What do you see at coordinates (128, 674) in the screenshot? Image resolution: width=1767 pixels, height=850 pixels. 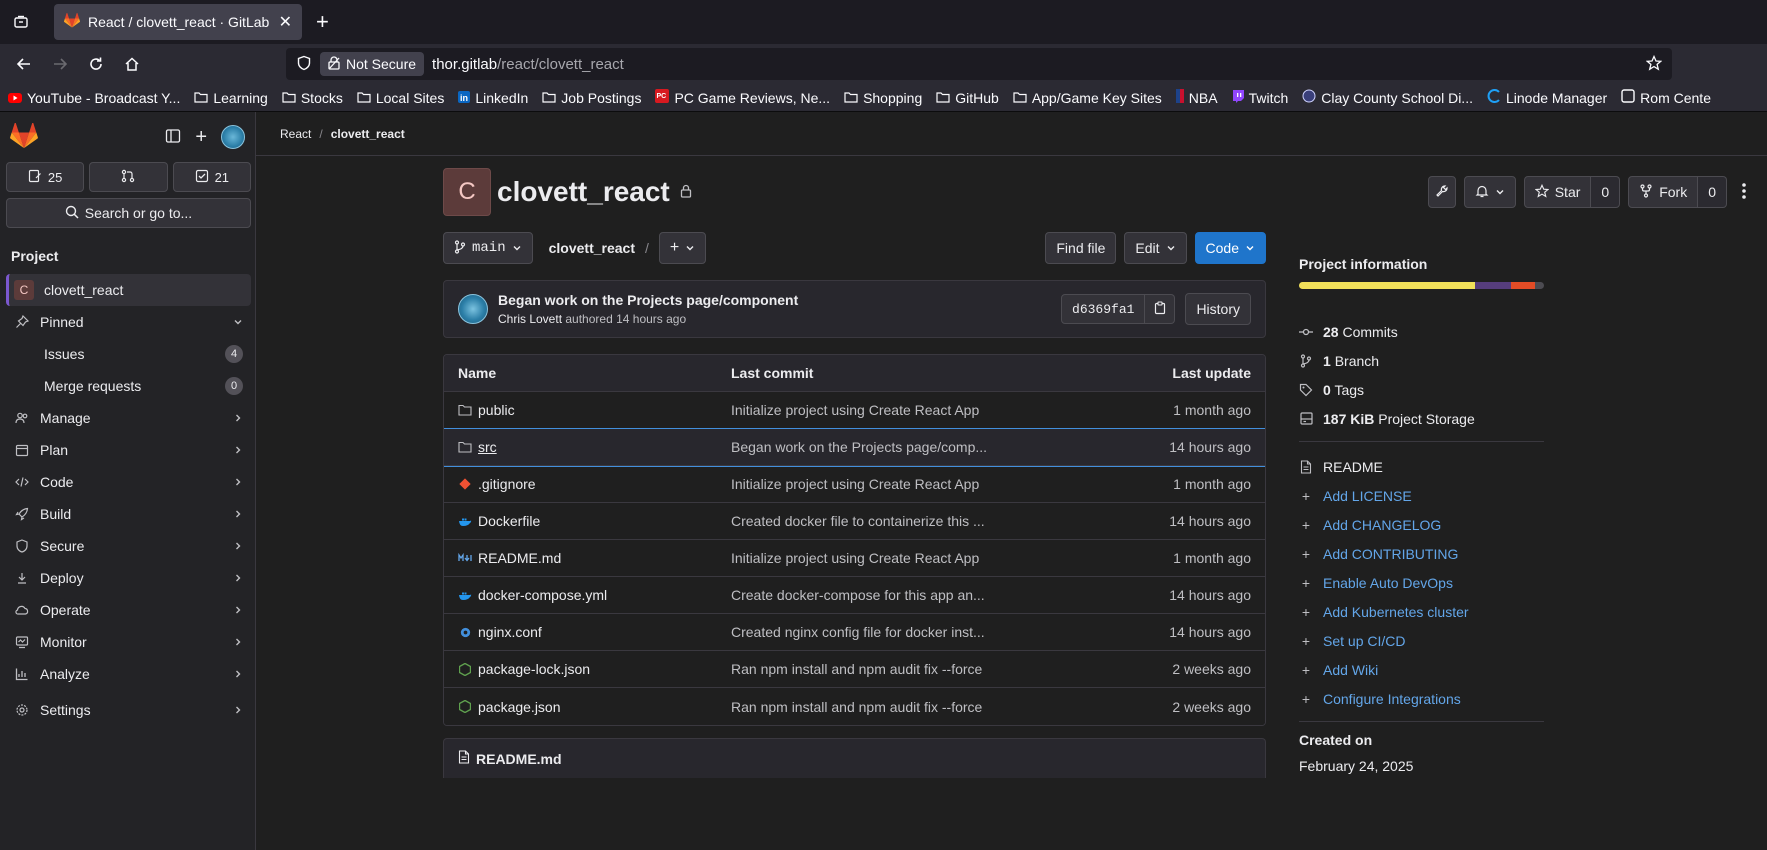 I see `sidebar-item-analyze: Analyze` at bounding box center [128, 674].